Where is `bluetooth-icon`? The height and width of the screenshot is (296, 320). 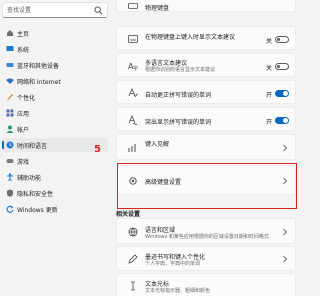
bluetooth-icon is located at coordinates (10, 65).